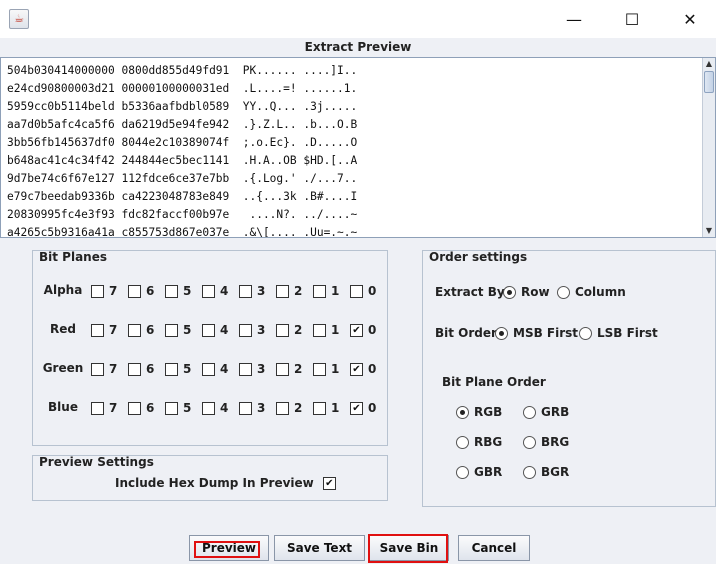 The image size is (716, 564). Describe the element at coordinates (224, 369) in the screenshot. I see `bit-label: 4` at that location.